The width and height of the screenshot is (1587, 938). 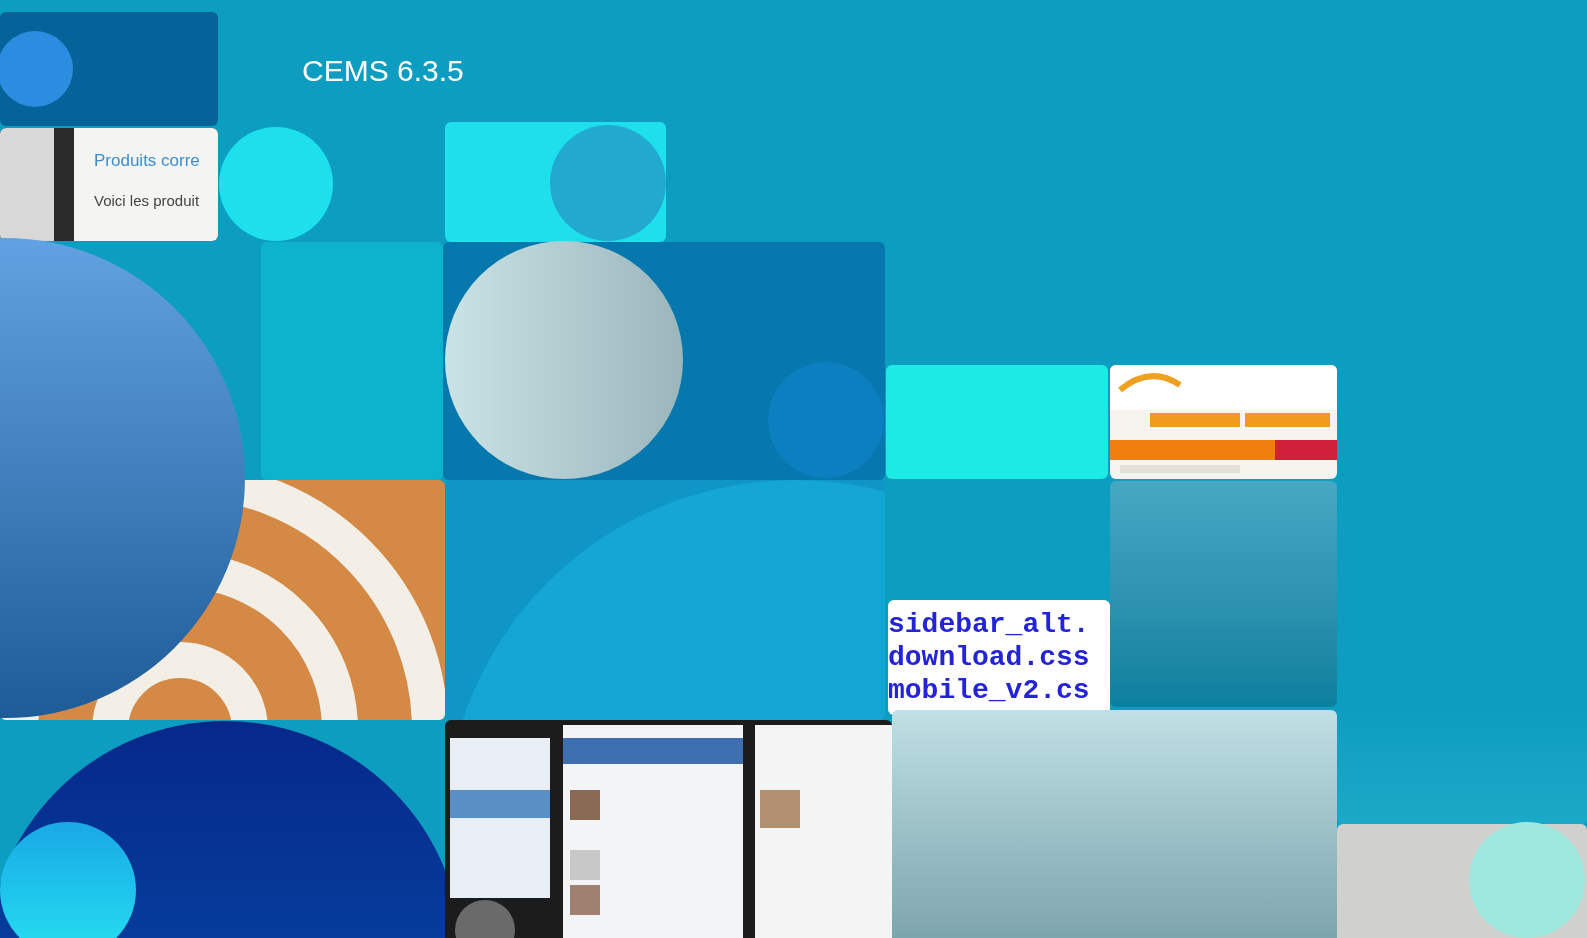 I want to click on file-name: mobile_v2.cs, so click(x=989, y=690).